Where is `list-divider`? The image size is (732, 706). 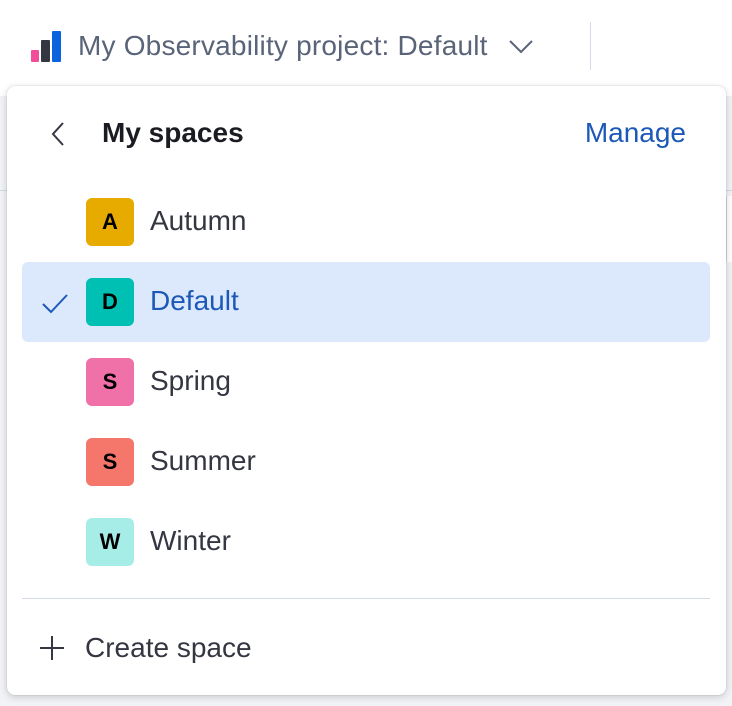
list-divider is located at coordinates (366, 598).